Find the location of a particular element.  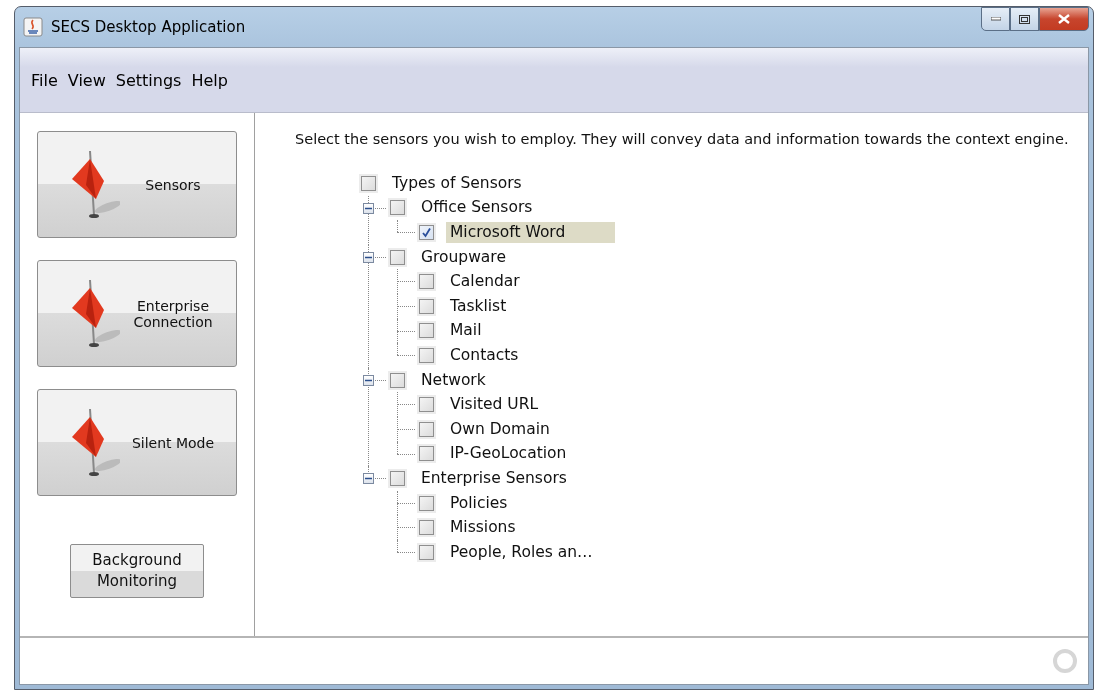

app-icon is located at coordinates (33, 27).